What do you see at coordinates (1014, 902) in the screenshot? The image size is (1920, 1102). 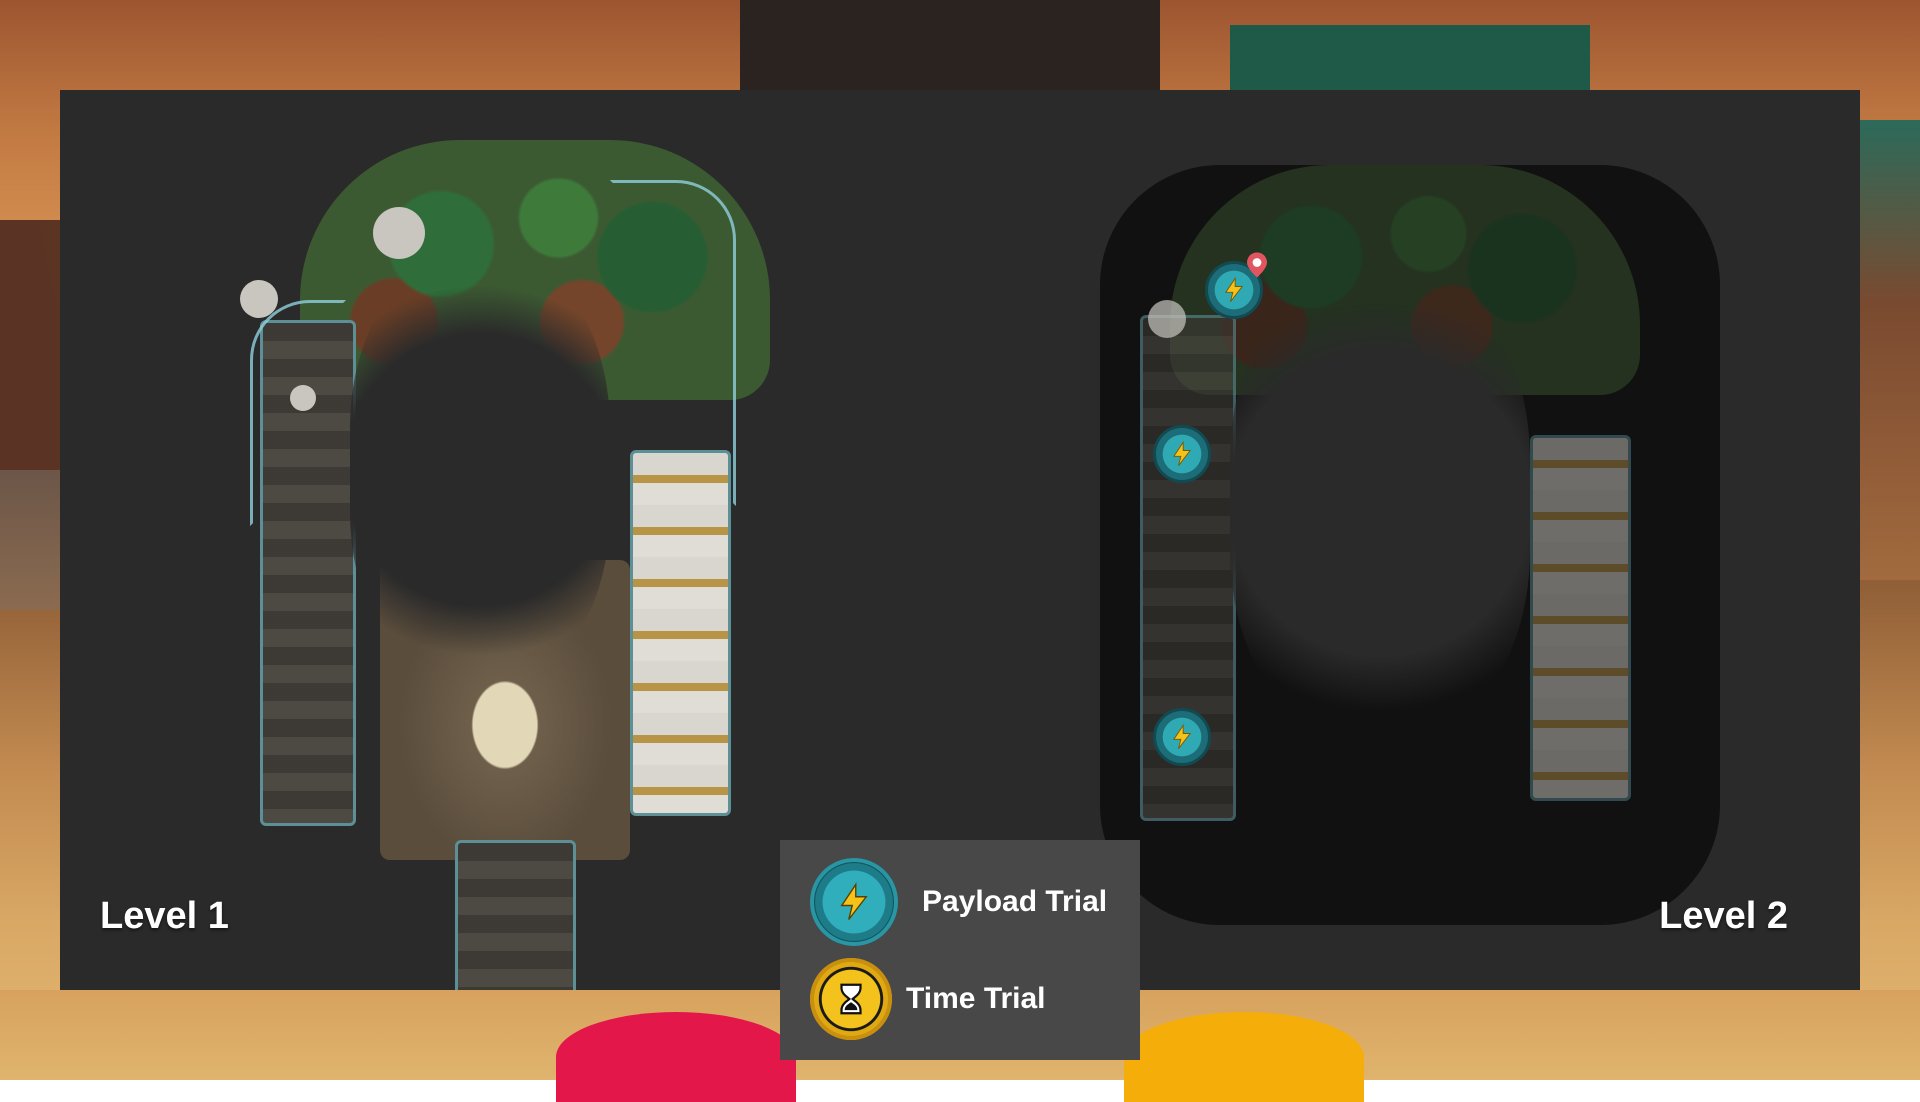 I see `legend-label: Payload Trial` at bounding box center [1014, 902].